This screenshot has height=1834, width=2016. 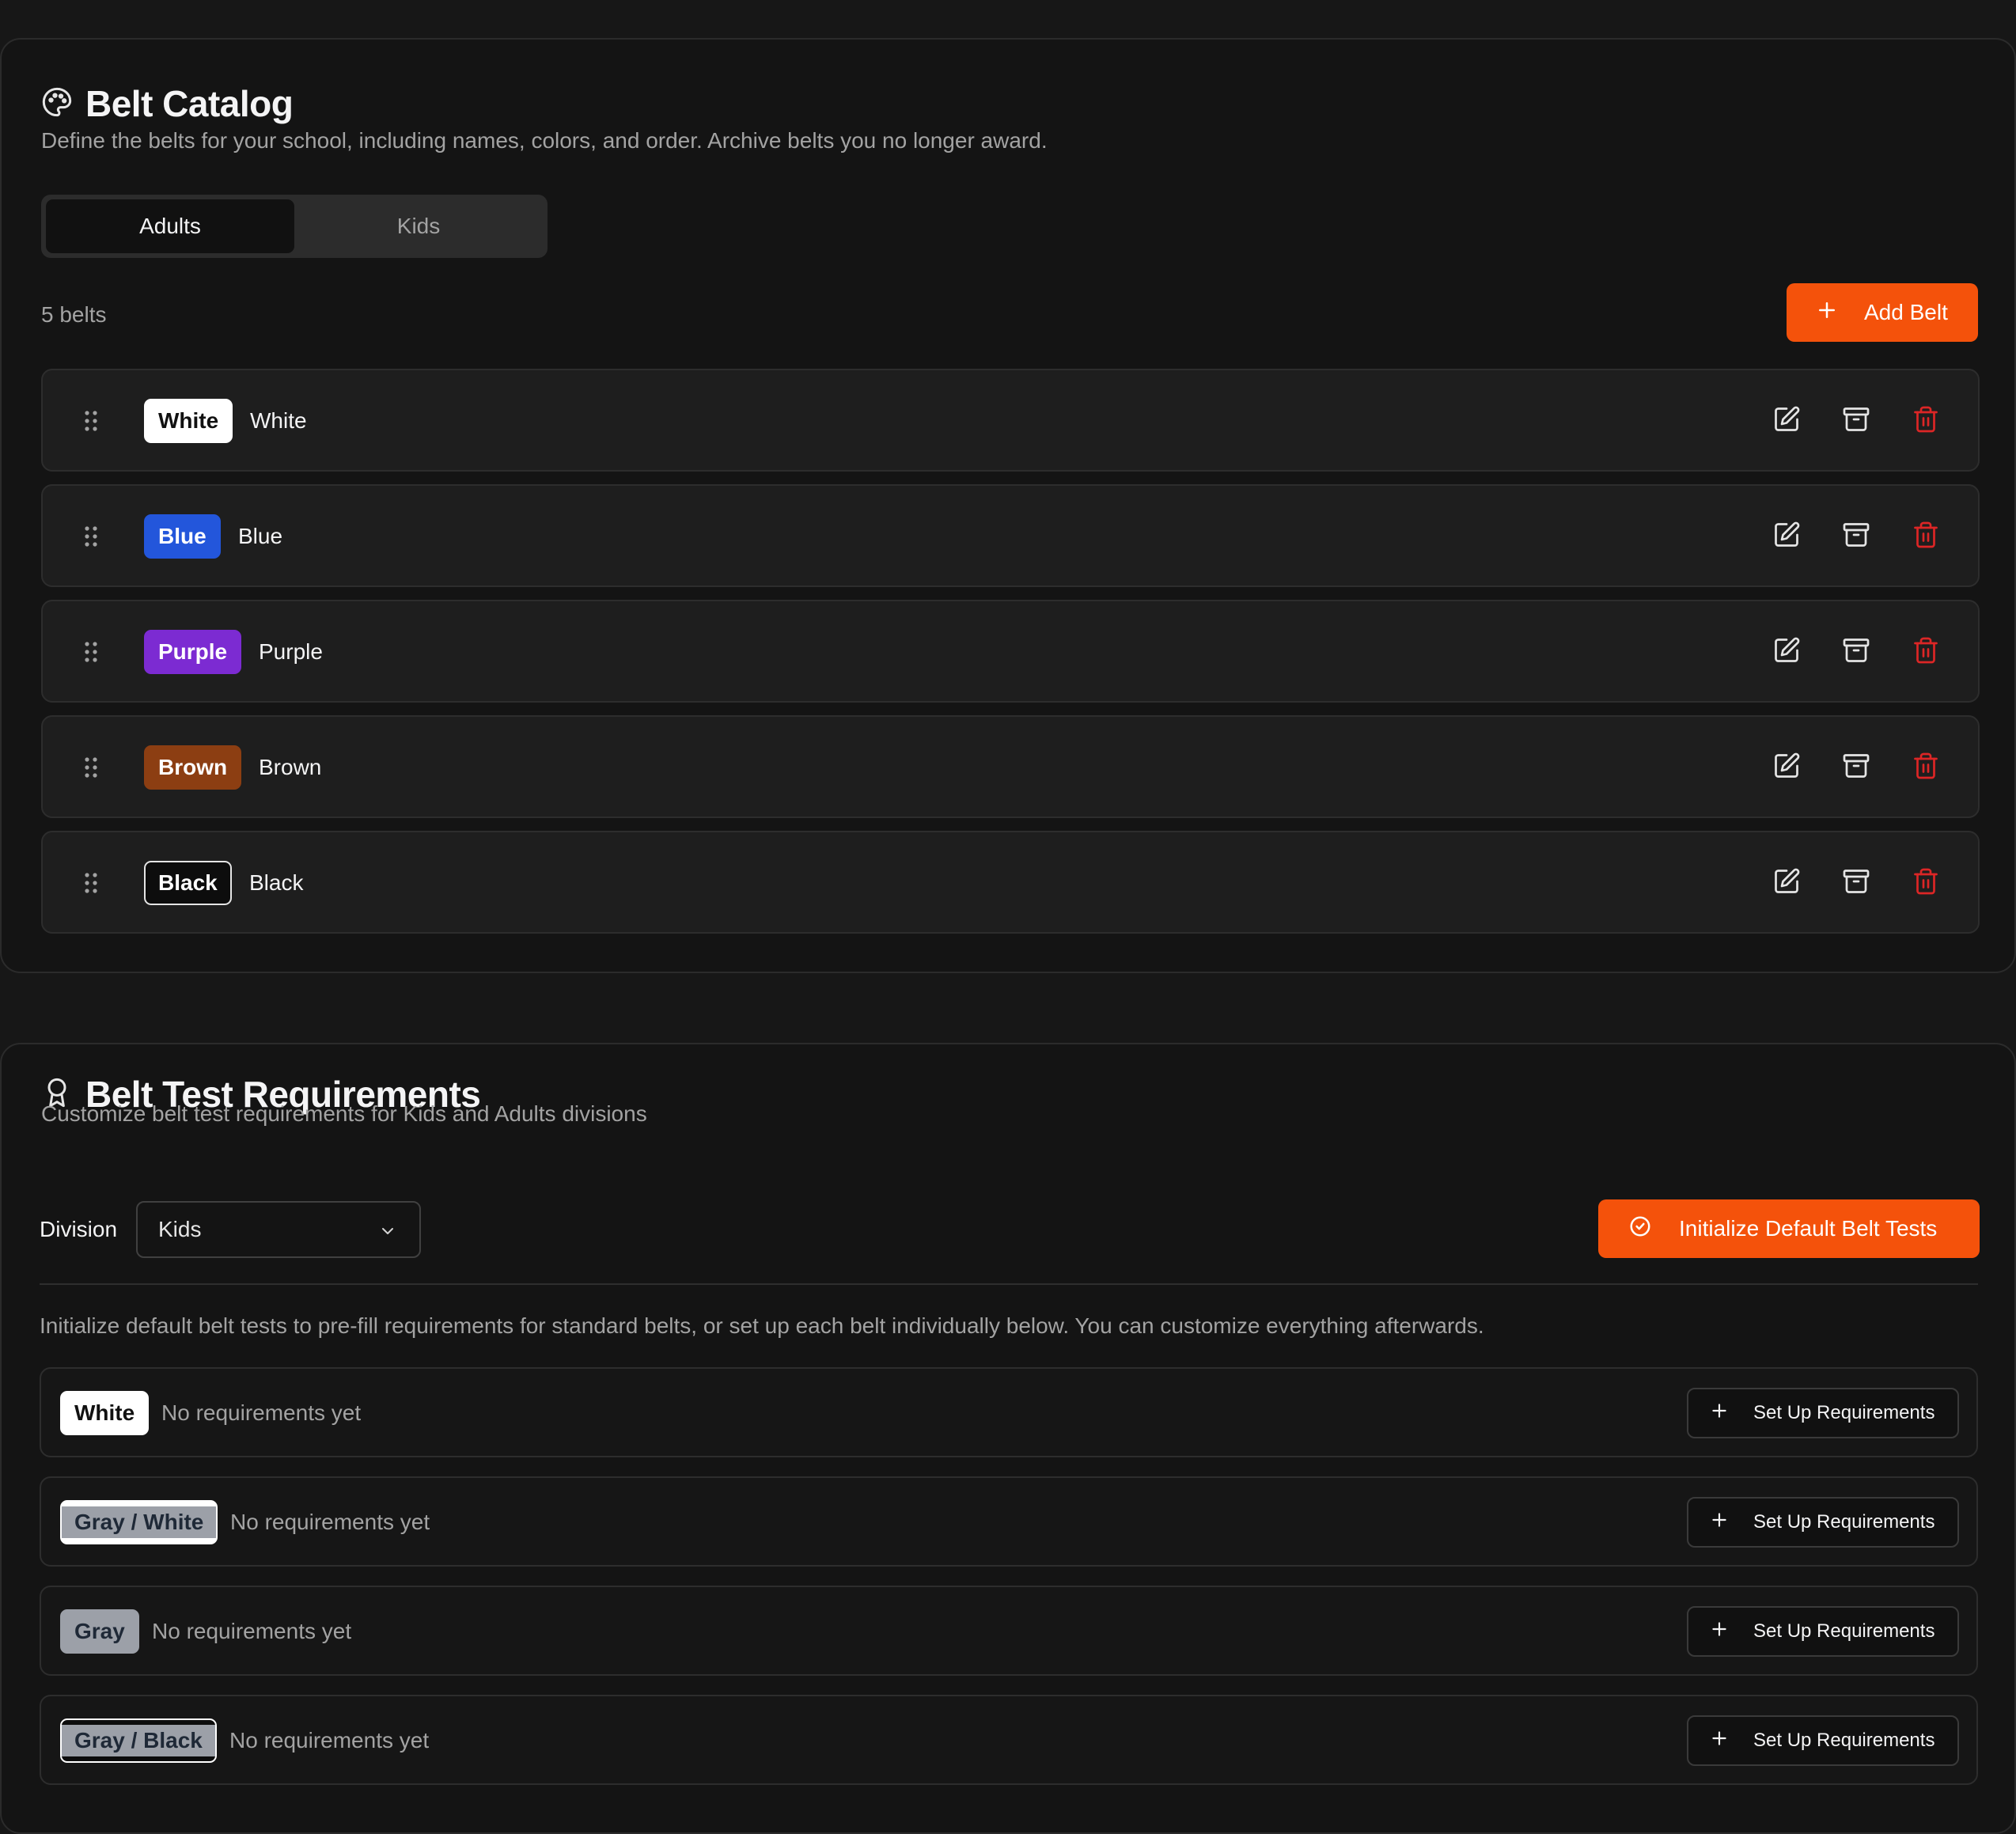 I want to click on belt-color-badge: Blue, so click(x=182, y=536).